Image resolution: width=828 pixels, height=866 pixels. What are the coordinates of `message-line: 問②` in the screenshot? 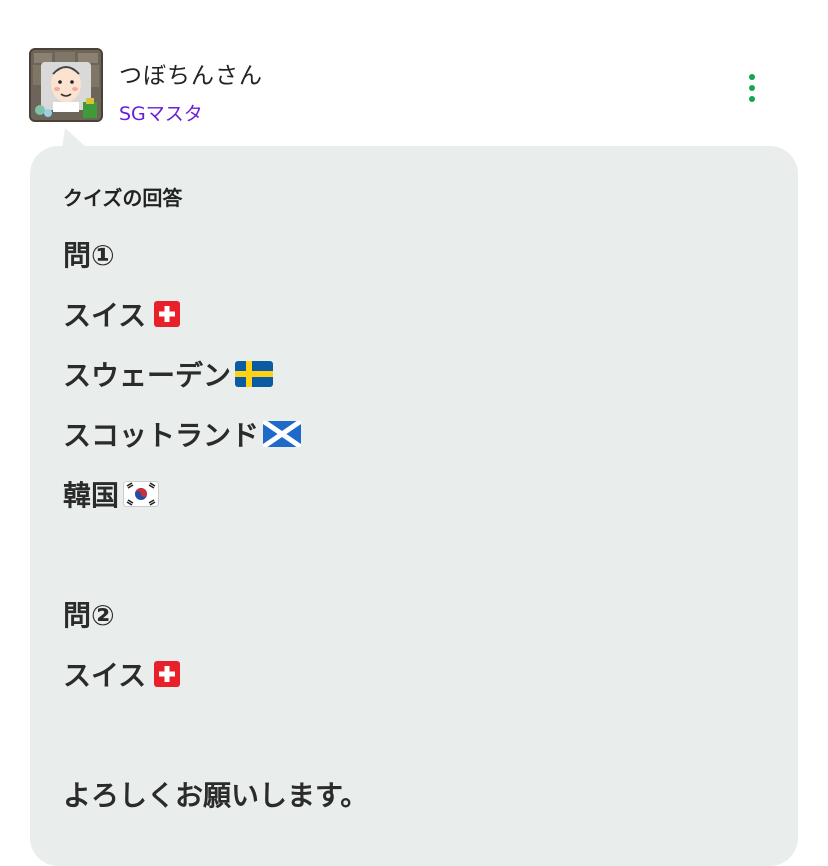 It's located at (89, 614).